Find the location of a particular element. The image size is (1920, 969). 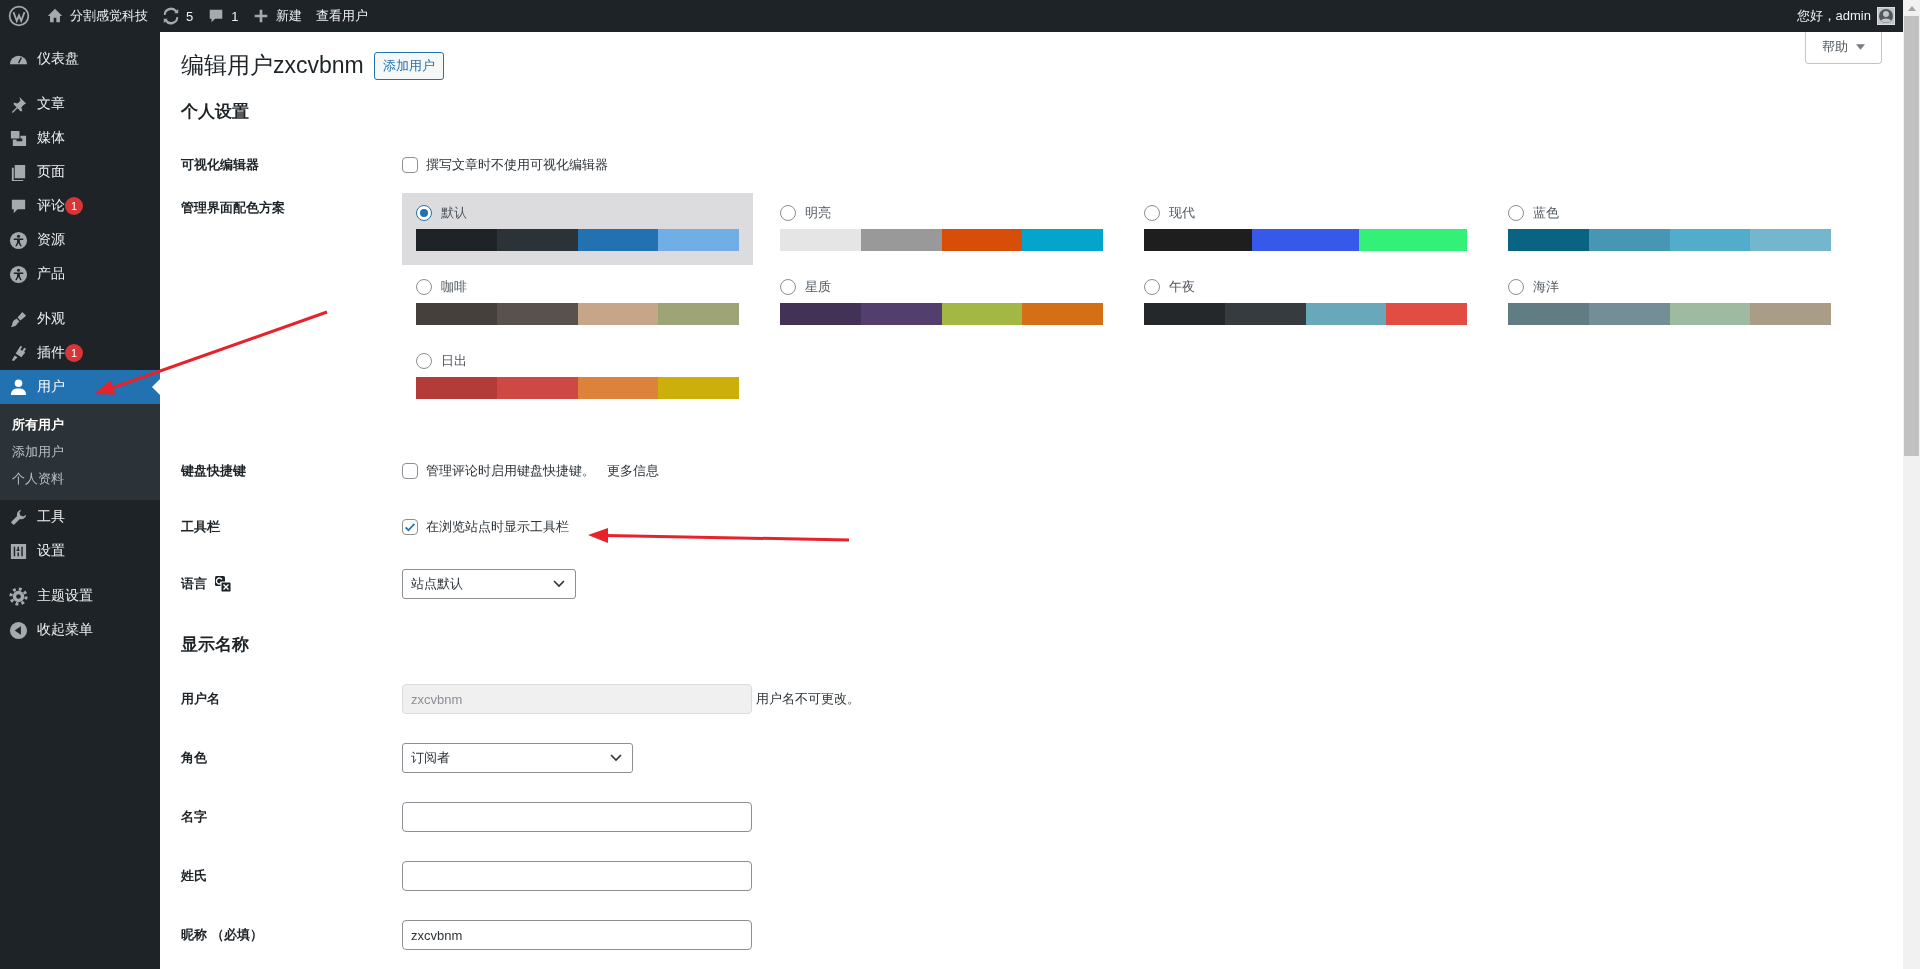

greeting-link: 您好，admin is located at coordinates (1833, 16).